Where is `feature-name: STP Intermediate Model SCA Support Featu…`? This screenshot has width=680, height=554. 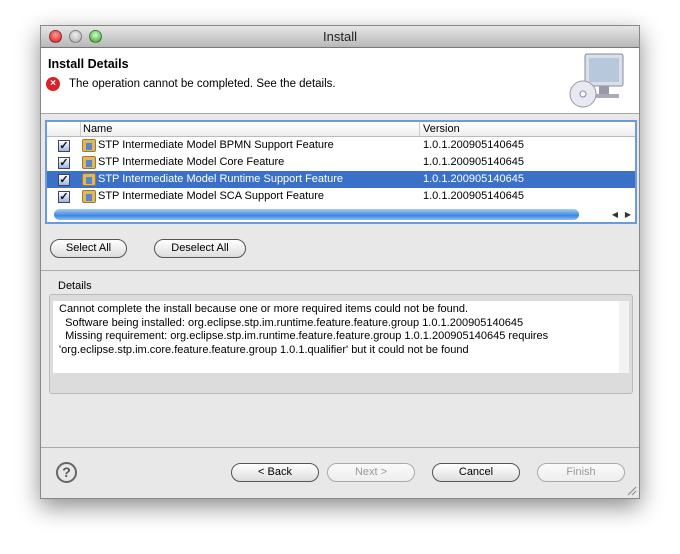 feature-name: STP Intermediate Model SCA Support Featu… is located at coordinates (211, 196).